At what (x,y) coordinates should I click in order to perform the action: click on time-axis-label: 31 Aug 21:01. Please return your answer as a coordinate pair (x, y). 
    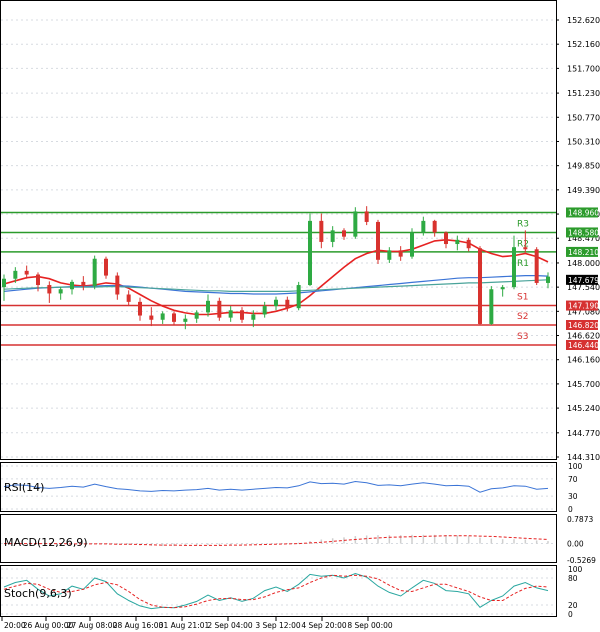
    Looking at the image, I should click on (184, 625).